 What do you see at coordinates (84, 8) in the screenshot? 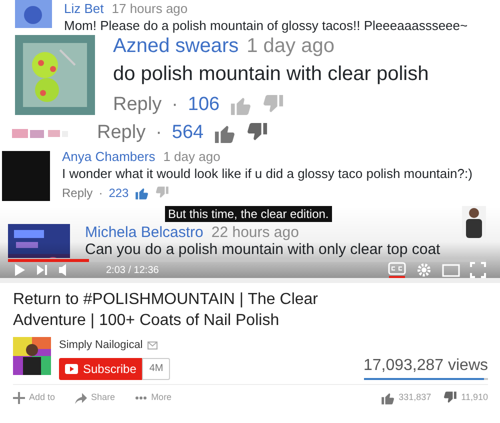
I see `author-name: Liz Bet` at bounding box center [84, 8].